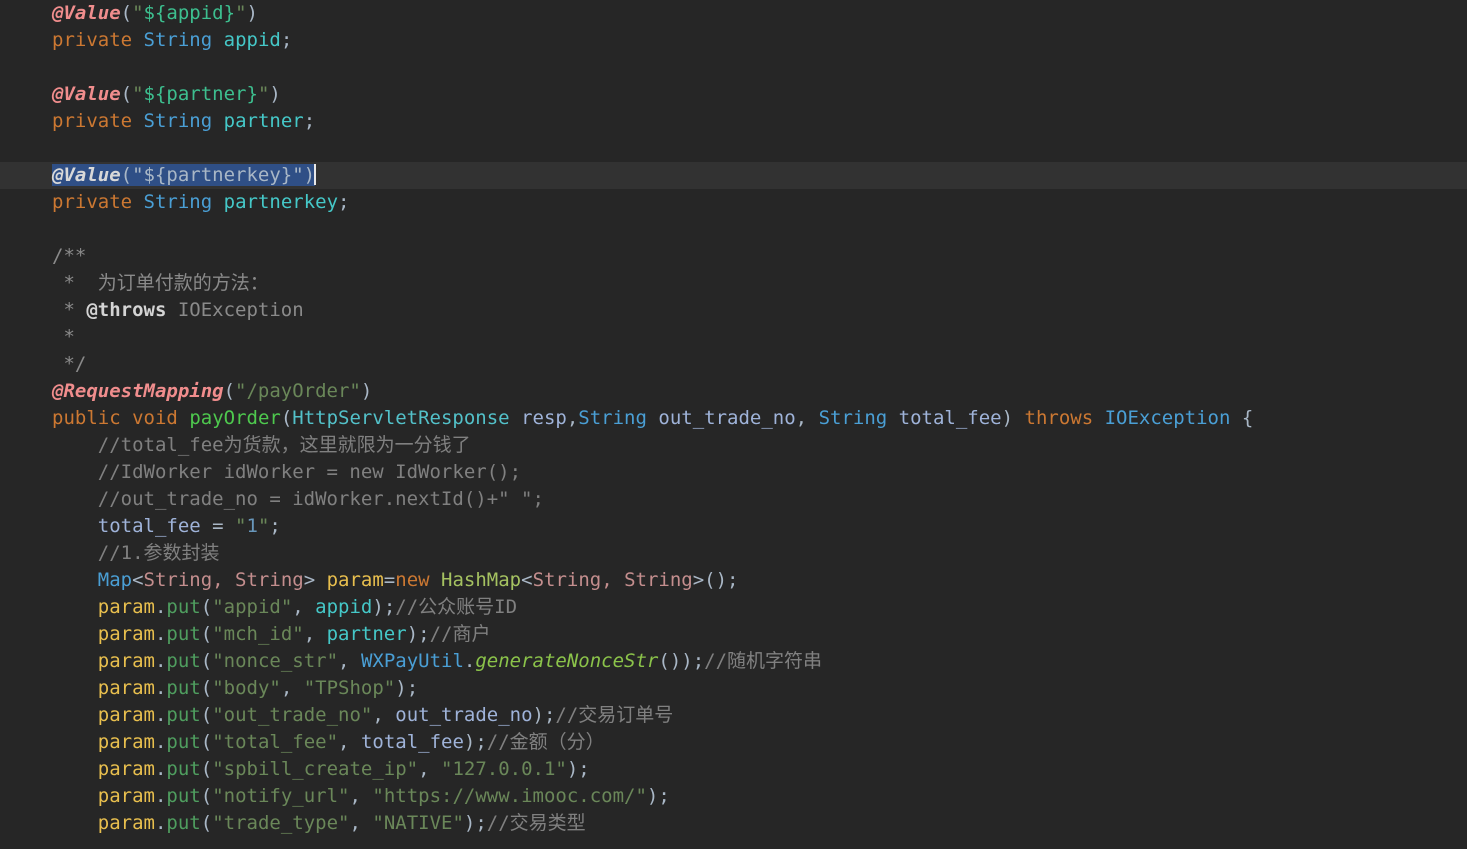 The image size is (1467, 849). What do you see at coordinates (733, 499) in the screenshot?
I see `code-line: //out_trade_no = idWorker.nextId()+" ";` at bounding box center [733, 499].